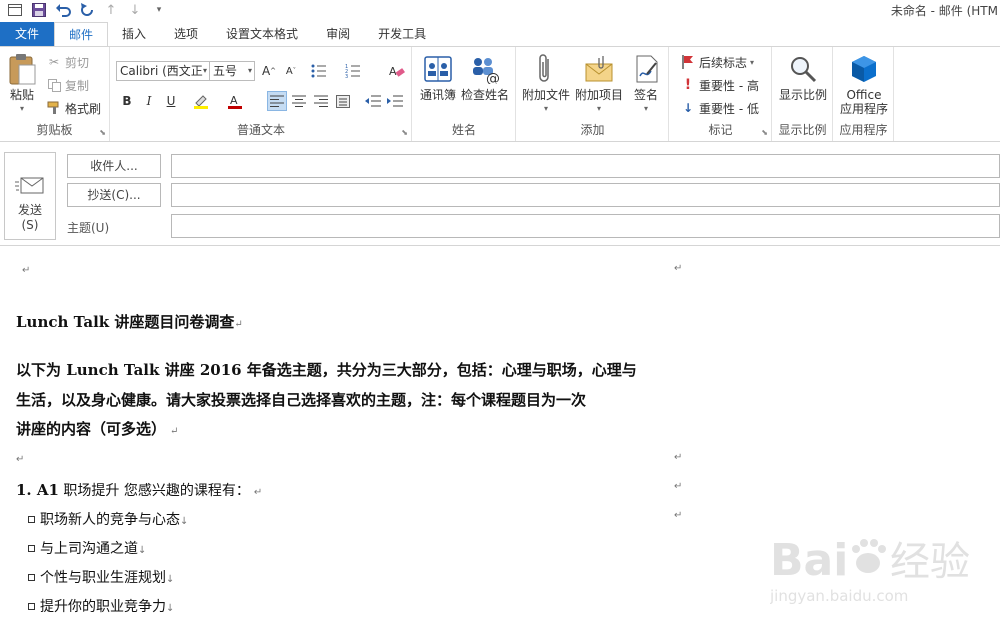 The image size is (1000, 627). Describe the element at coordinates (15, 10) in the screenshot. I see `window-icon` at that location.